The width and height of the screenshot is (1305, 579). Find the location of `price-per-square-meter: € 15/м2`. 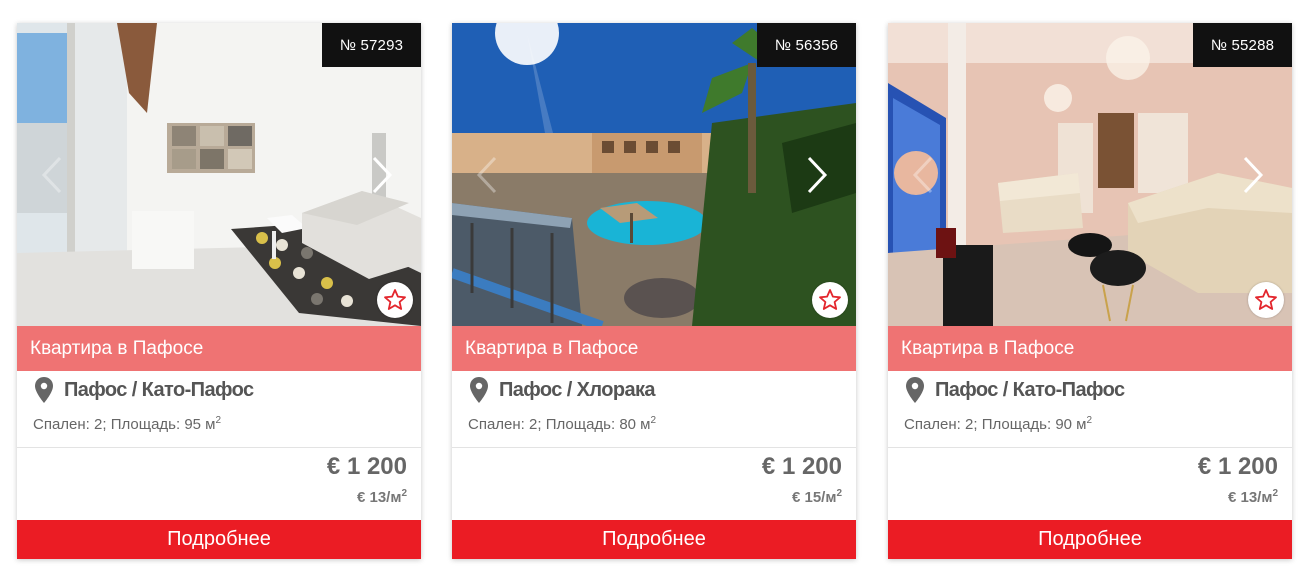

price-per-square-meter: € 15/м2 is located at coordinates (817, 497).